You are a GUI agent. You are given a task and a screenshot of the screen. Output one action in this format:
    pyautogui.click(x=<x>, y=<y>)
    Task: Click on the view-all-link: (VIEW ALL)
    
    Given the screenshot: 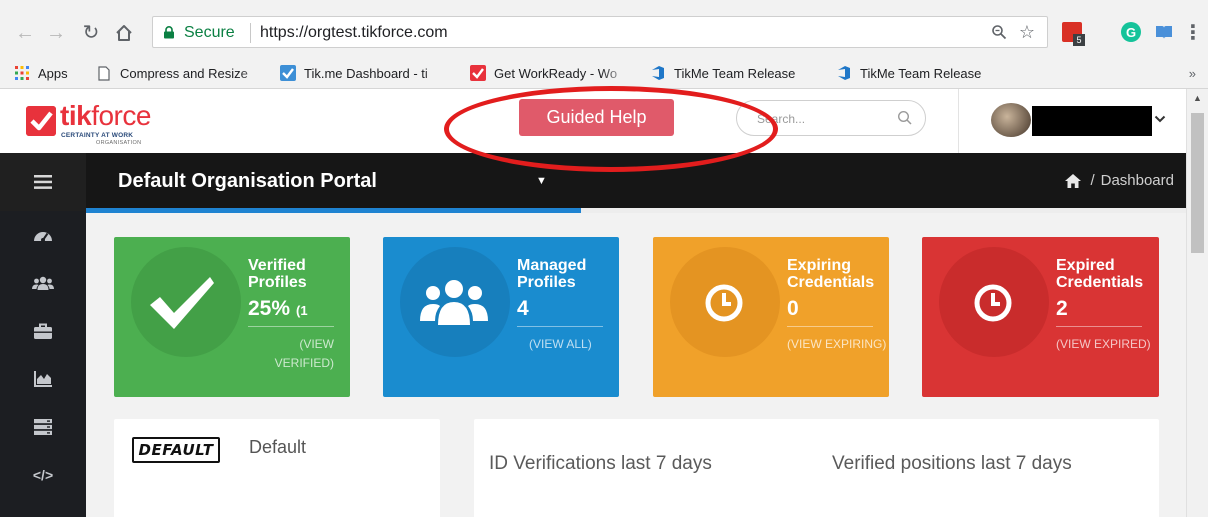 What is the action you would take?
    pyautogui.click(x=560, y=344)
    